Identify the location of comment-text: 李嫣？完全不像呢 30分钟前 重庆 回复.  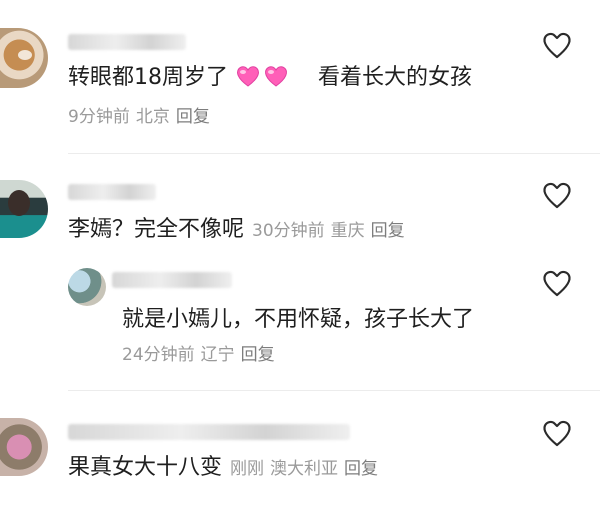
(239, 230).